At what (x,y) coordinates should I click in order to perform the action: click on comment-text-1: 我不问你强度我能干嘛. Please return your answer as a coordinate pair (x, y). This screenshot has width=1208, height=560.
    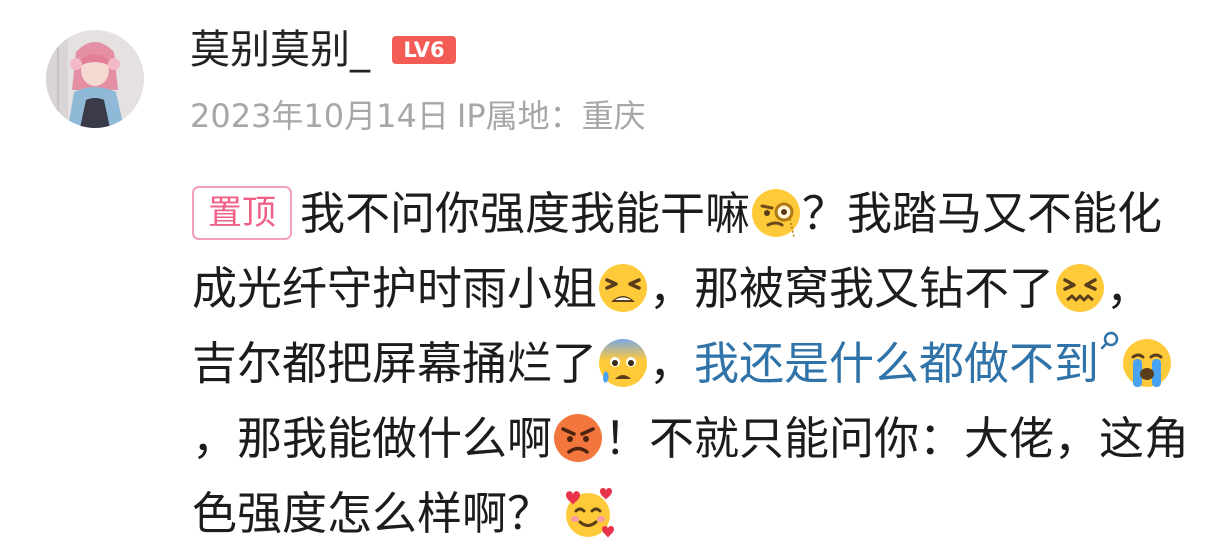
    Looking at the image, I should click on (525, 213).